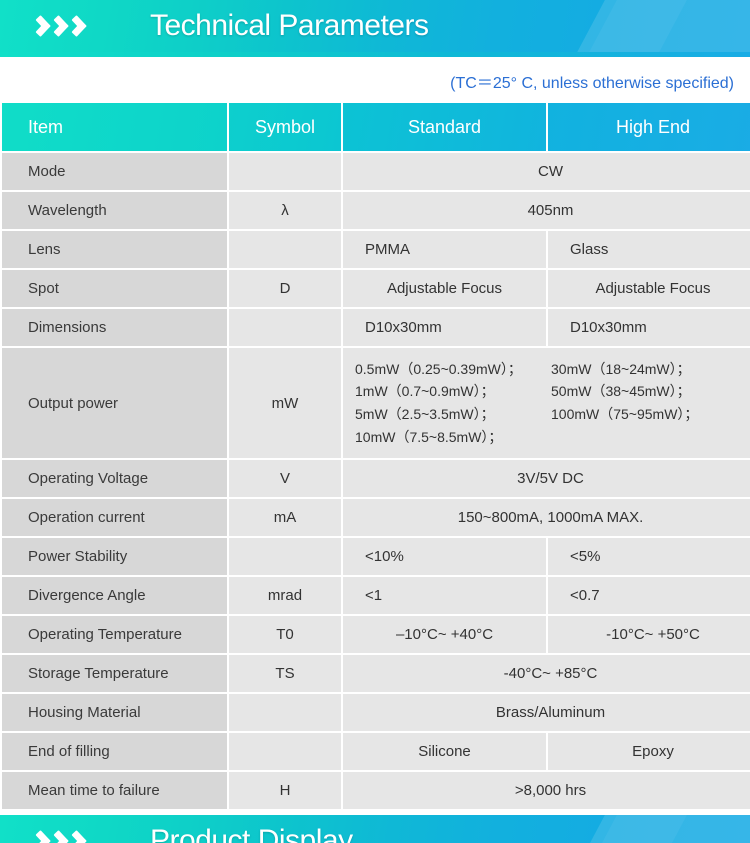 The width and height of the screenshot is (750, 843). I want to click on product-display-banner: Product Display, so click(375, 829).